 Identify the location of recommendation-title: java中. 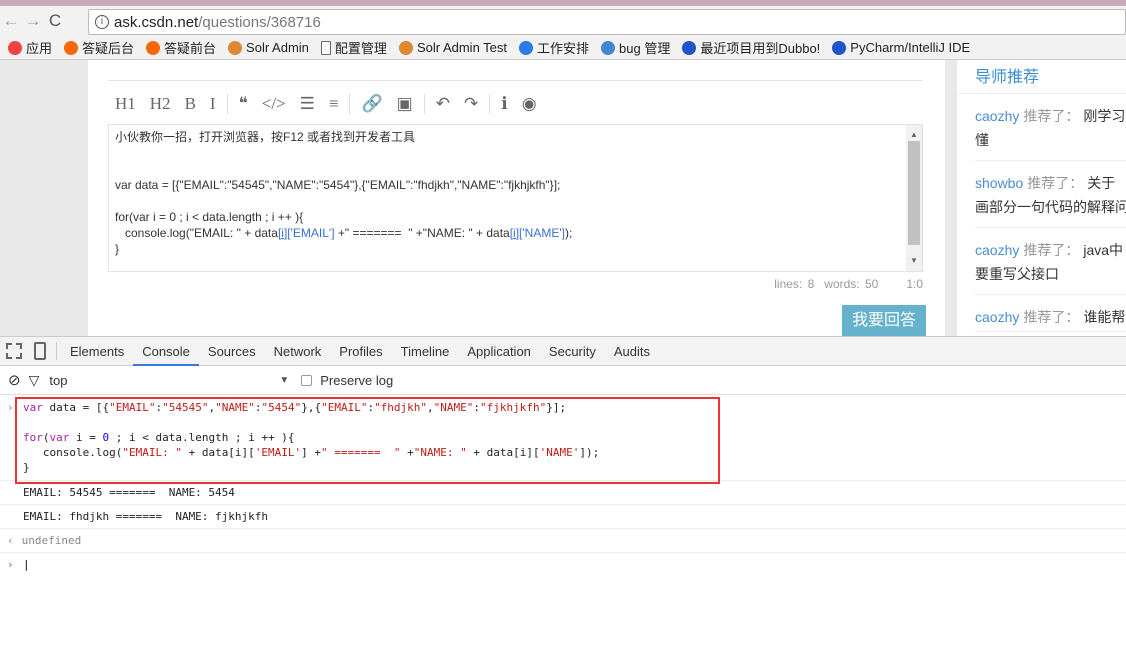
(1103, 250).